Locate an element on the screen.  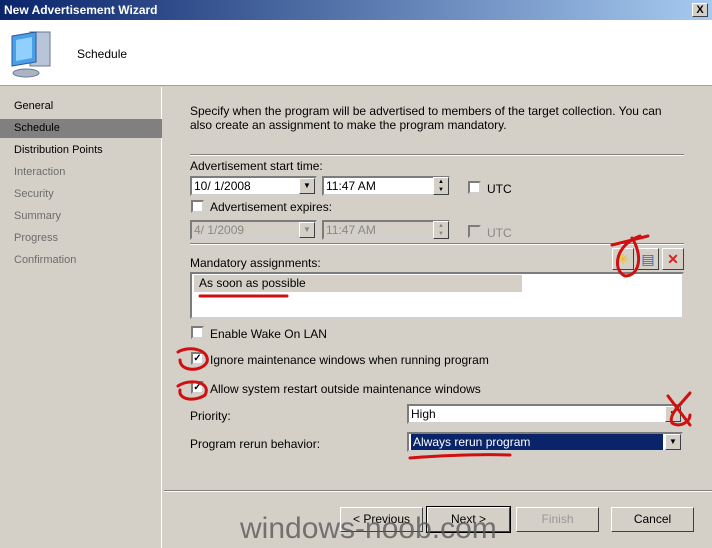
expire-utc-label: UTC is located at coordinates (499, 233).